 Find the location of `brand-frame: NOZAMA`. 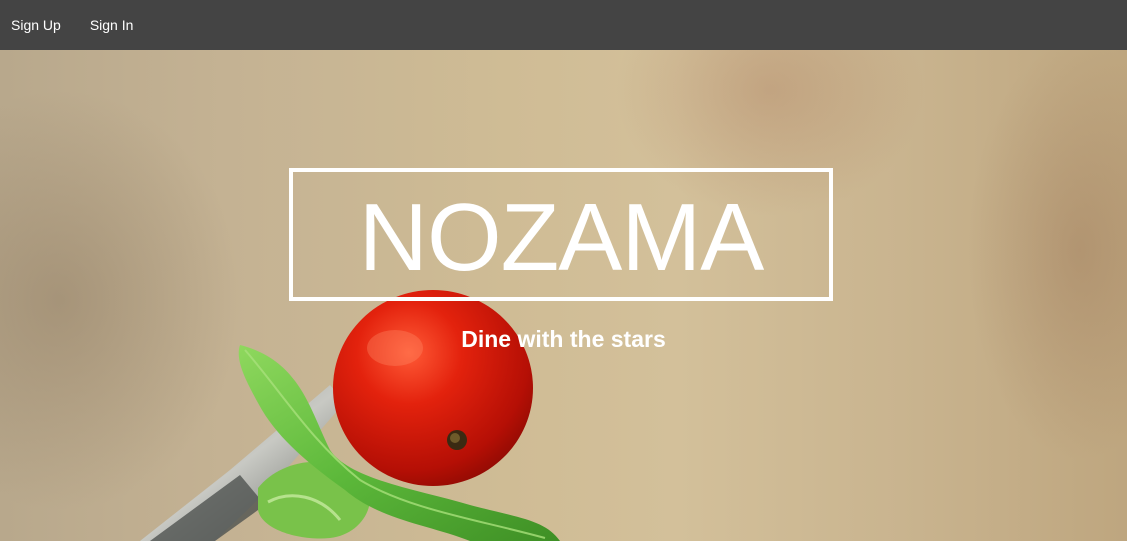

brand-frame: NOZAMA is located at coordinates (561, 234).